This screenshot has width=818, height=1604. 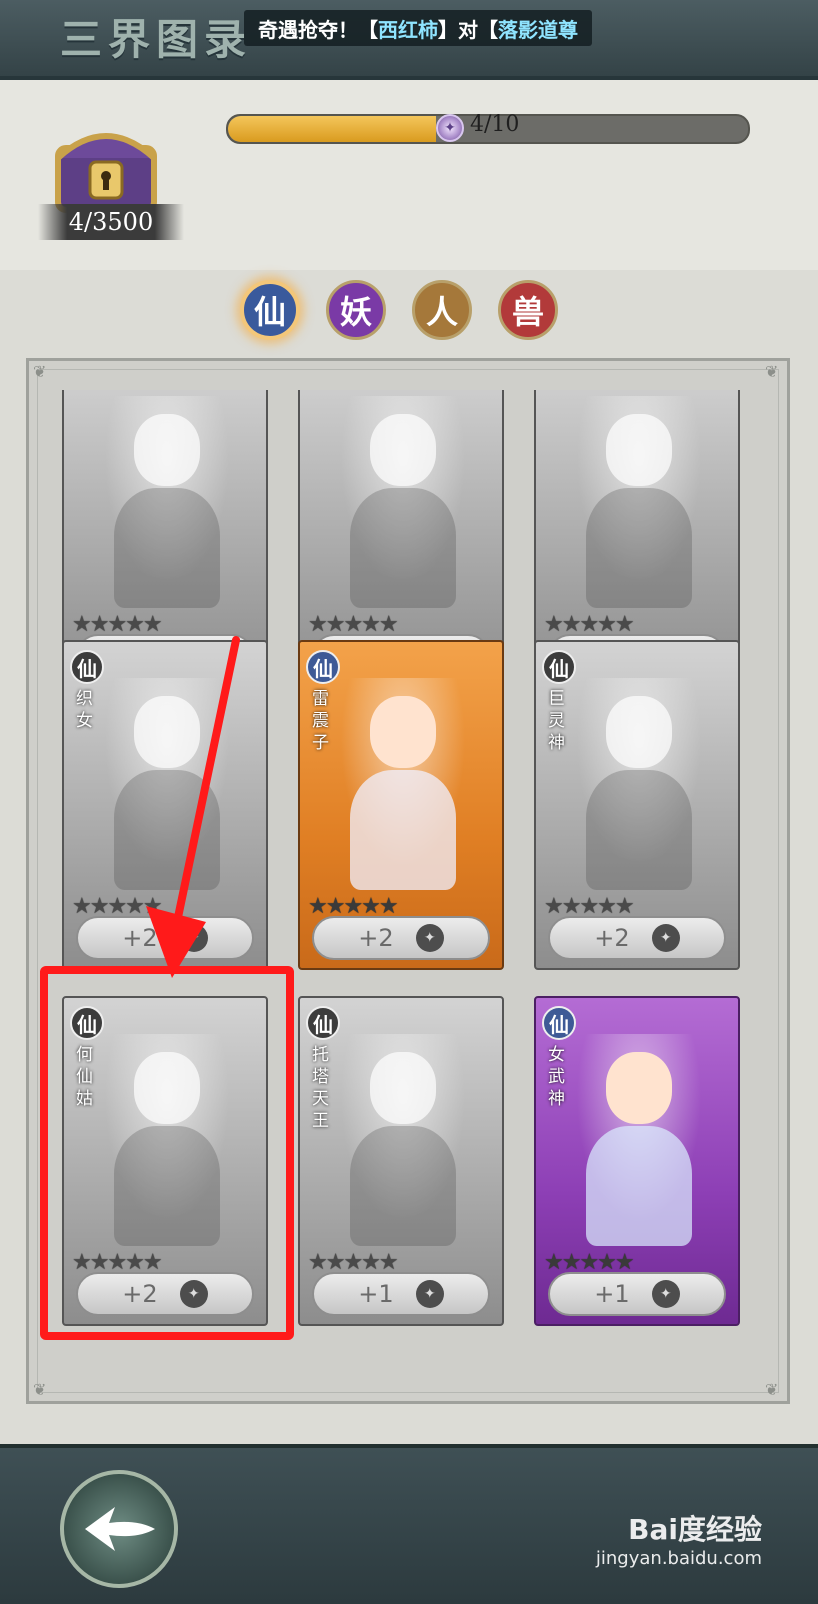 I want to click on back-arrow-icon, so click(x=120, y=1529).